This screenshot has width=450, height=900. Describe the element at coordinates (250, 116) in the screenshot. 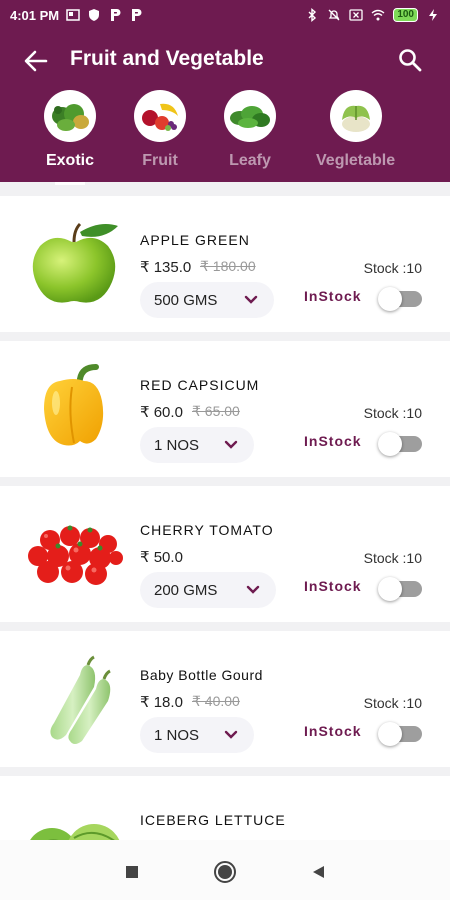

I see `leafy-thumbnail` at that location.